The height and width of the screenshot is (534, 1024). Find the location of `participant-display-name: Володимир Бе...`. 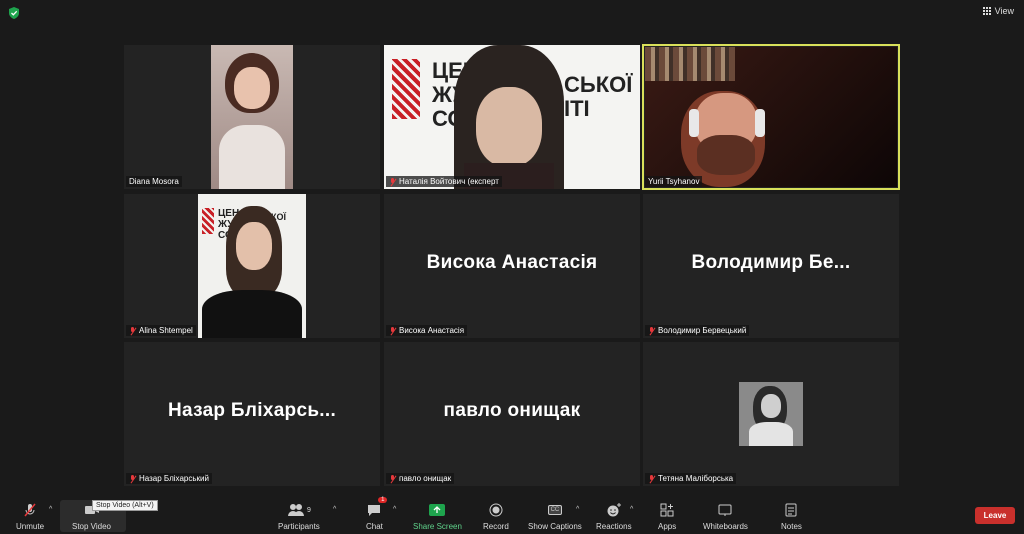

participant-display-name: Володимир Бе... is located at coordinates (771, 262).